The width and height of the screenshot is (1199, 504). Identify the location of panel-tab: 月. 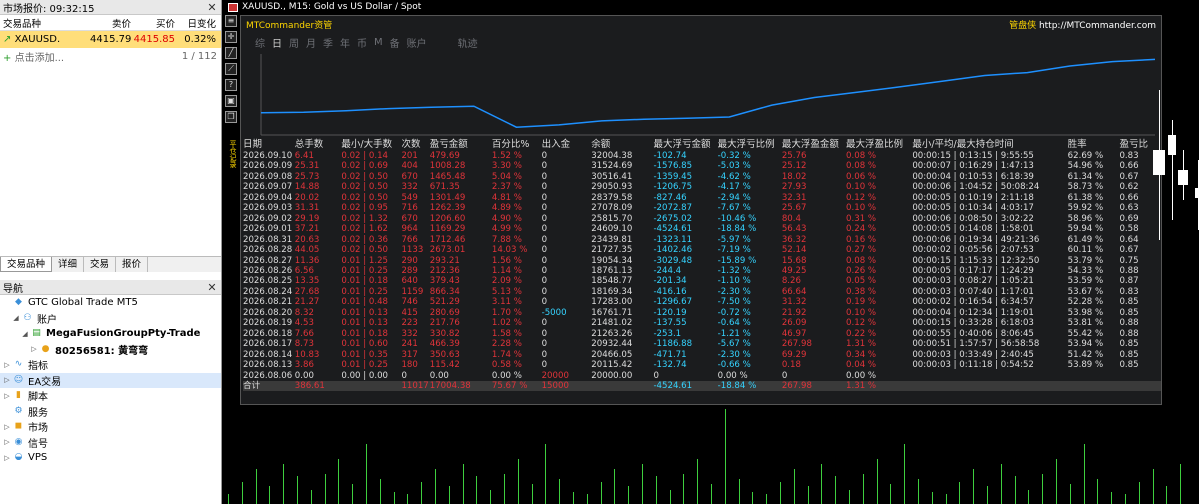
(311, 42).